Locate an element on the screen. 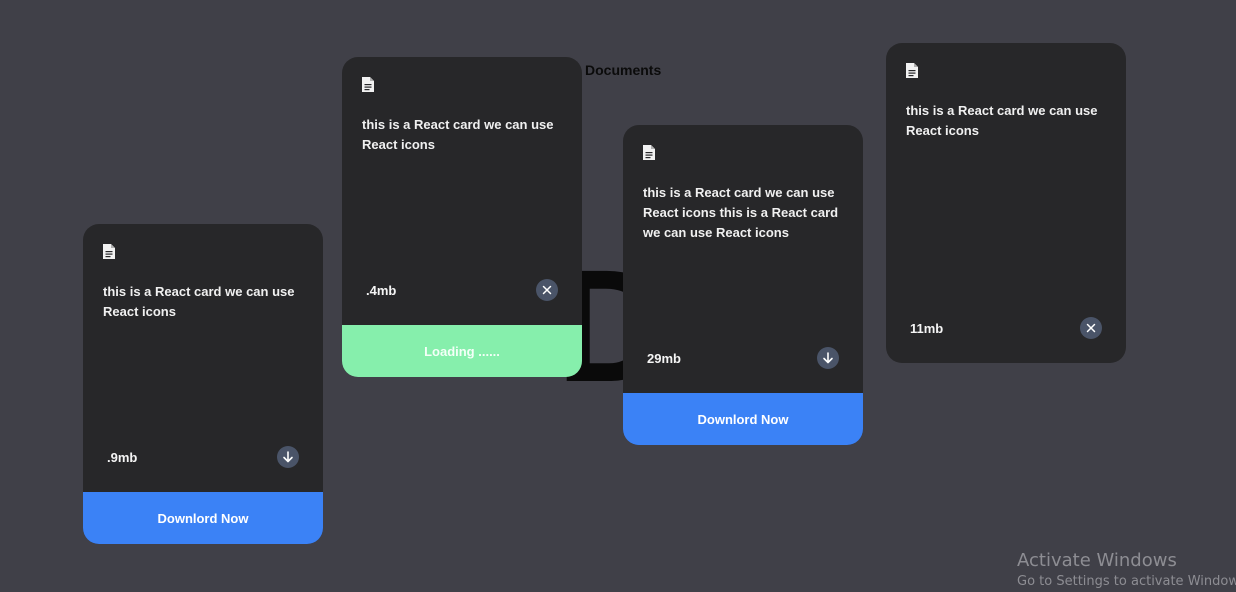 Image resolution: width=1236 pixels, height=592 pixels. watermark-subtitle: Go to Settings to activate Windows. is located at coordinates (1126, 581).